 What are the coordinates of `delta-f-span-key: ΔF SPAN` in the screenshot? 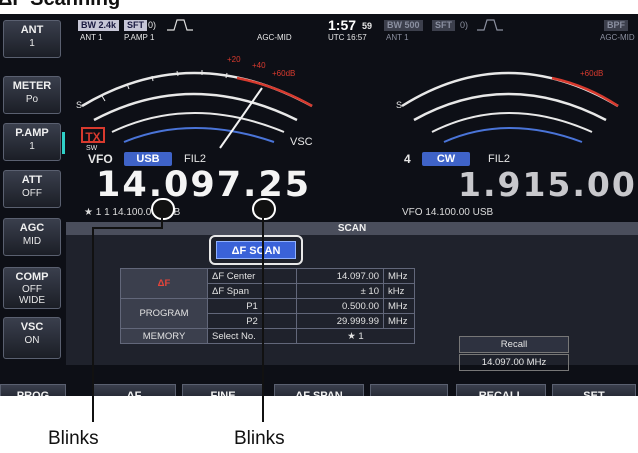 It's located at (319, 390).